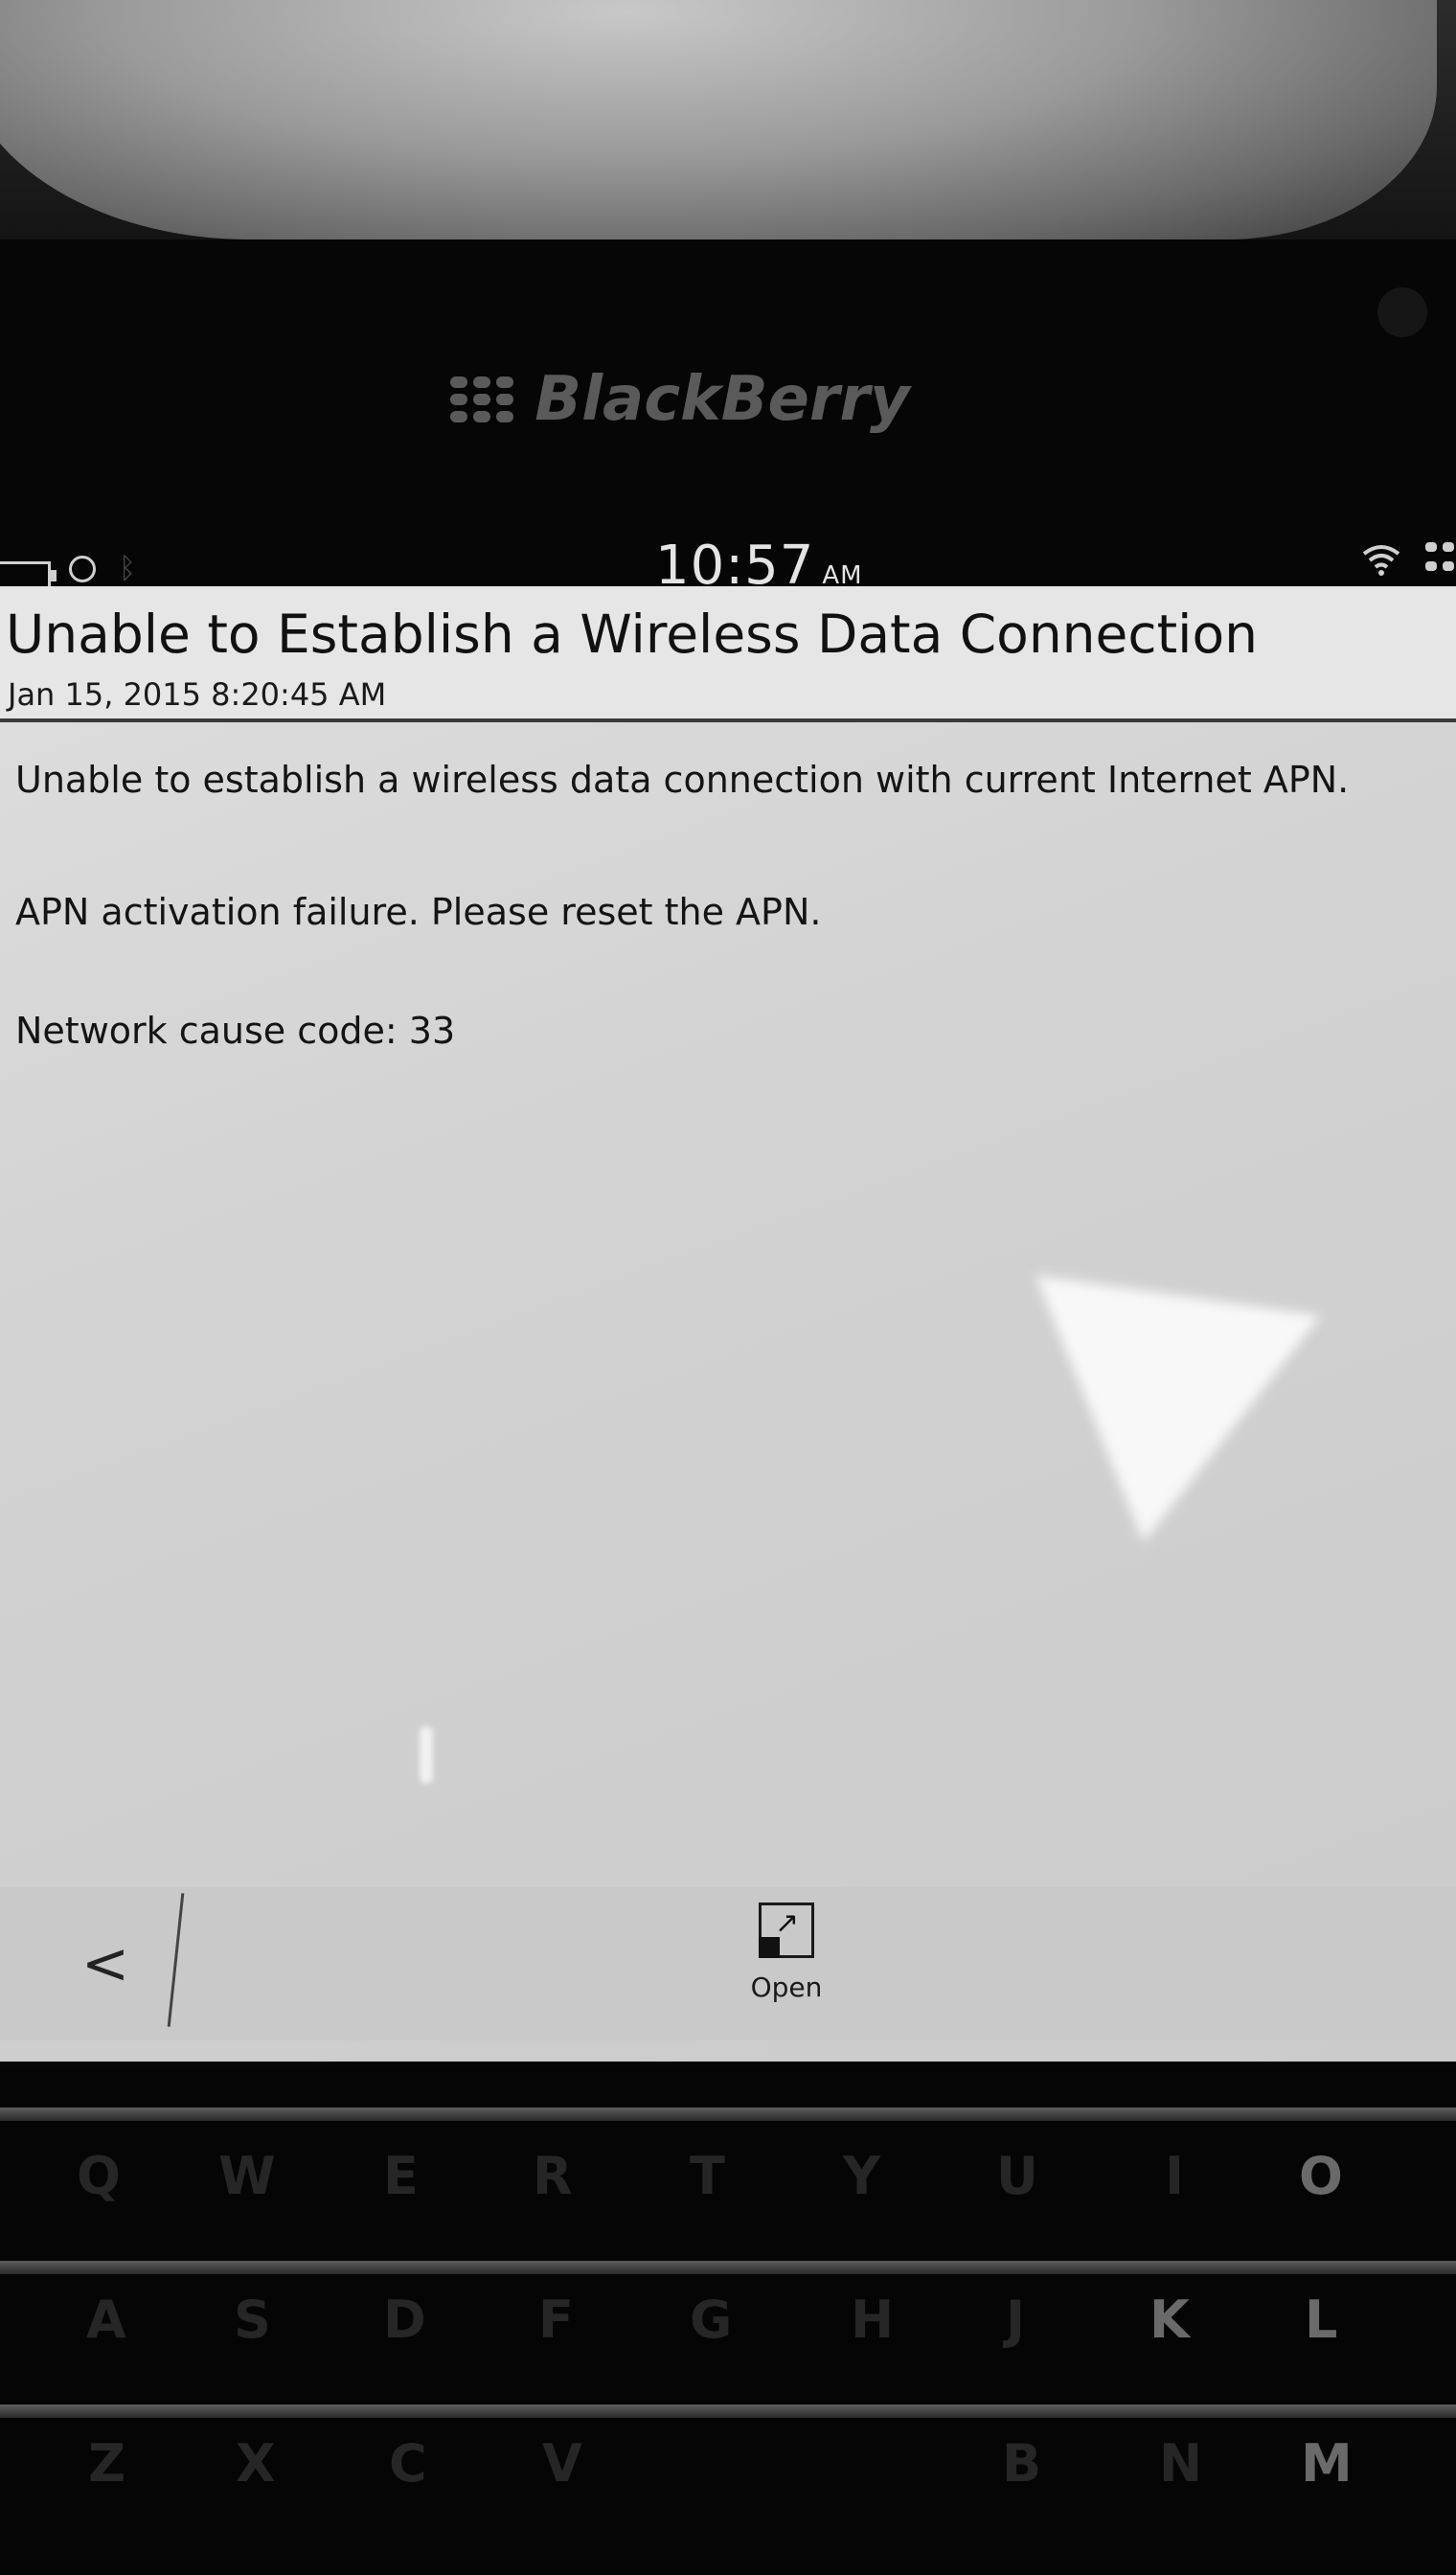 This screenshot has width=1456, height=2575. What do you see at coordinates (427, 1755) in the screenshot?
I see `light-glare-small` at bounding box center [427, 1755].